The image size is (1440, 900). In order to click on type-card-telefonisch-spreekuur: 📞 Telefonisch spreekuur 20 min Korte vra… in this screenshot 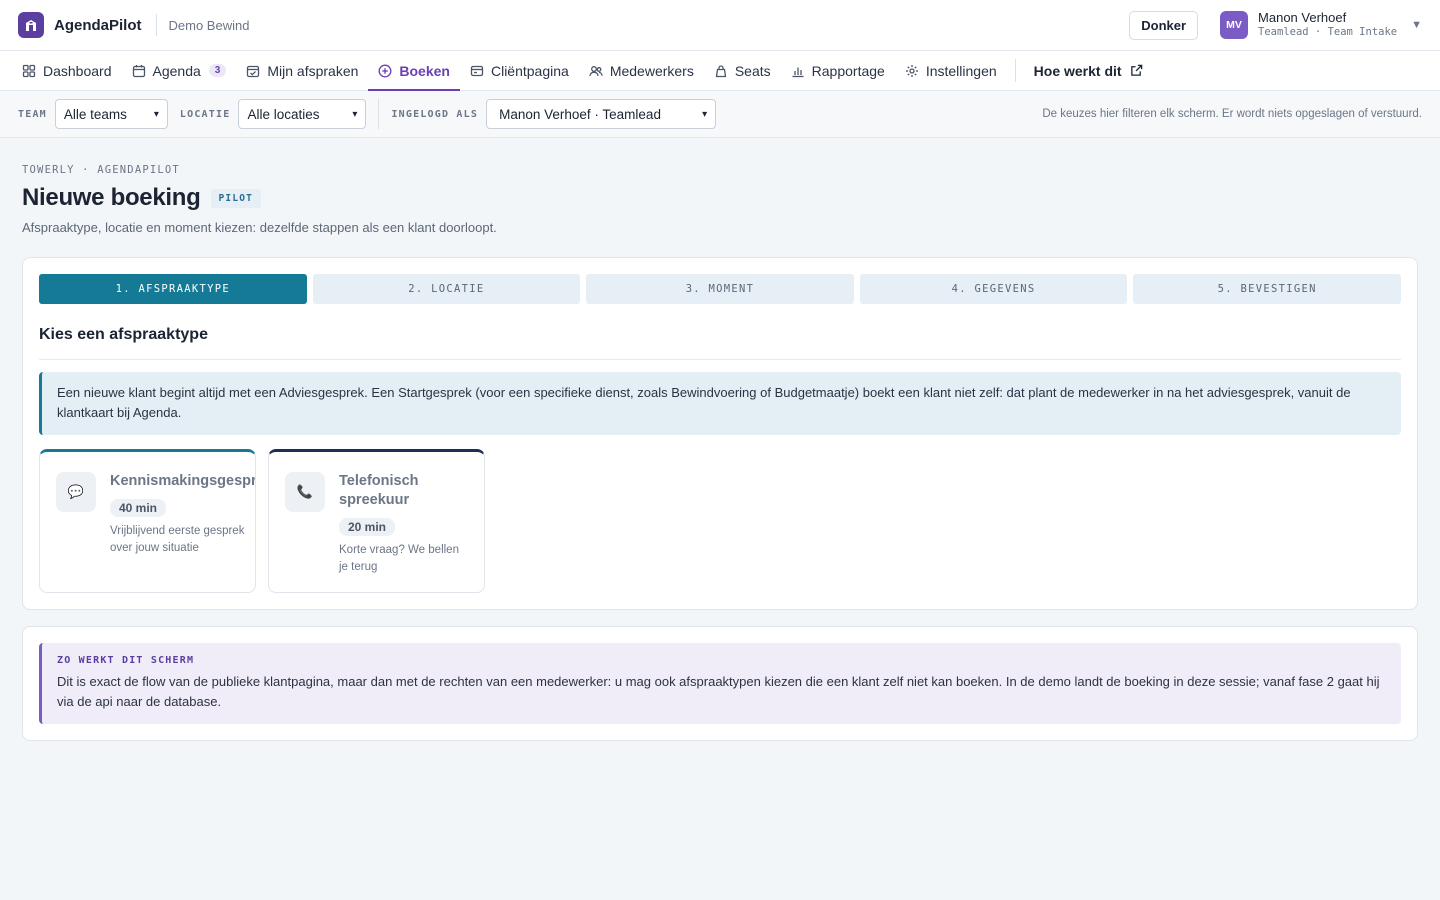, I will do `click(376, 521)`.